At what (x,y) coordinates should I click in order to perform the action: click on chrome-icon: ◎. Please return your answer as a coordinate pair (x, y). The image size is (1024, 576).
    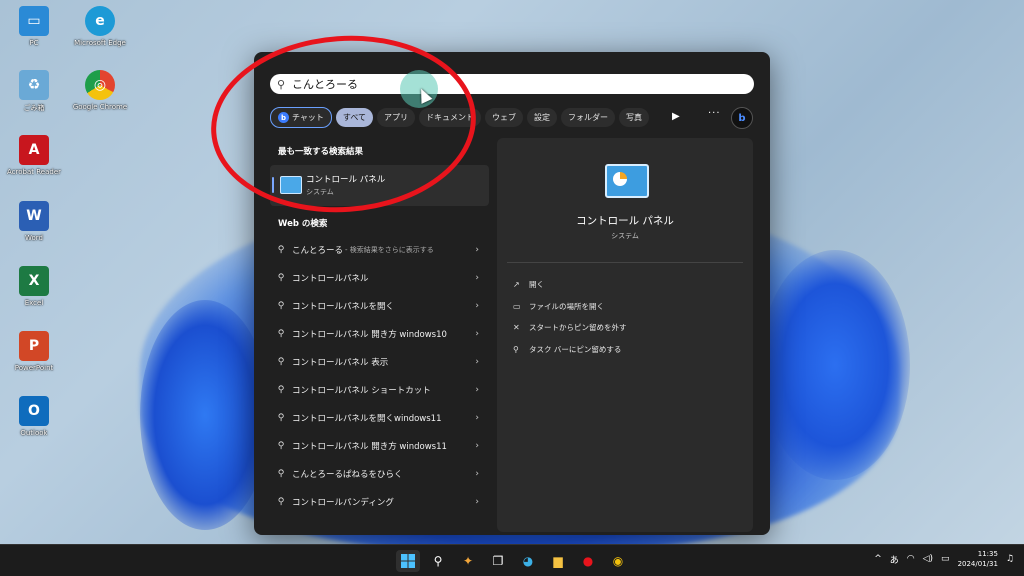
    Looking at the image, I should click on (100, 85).